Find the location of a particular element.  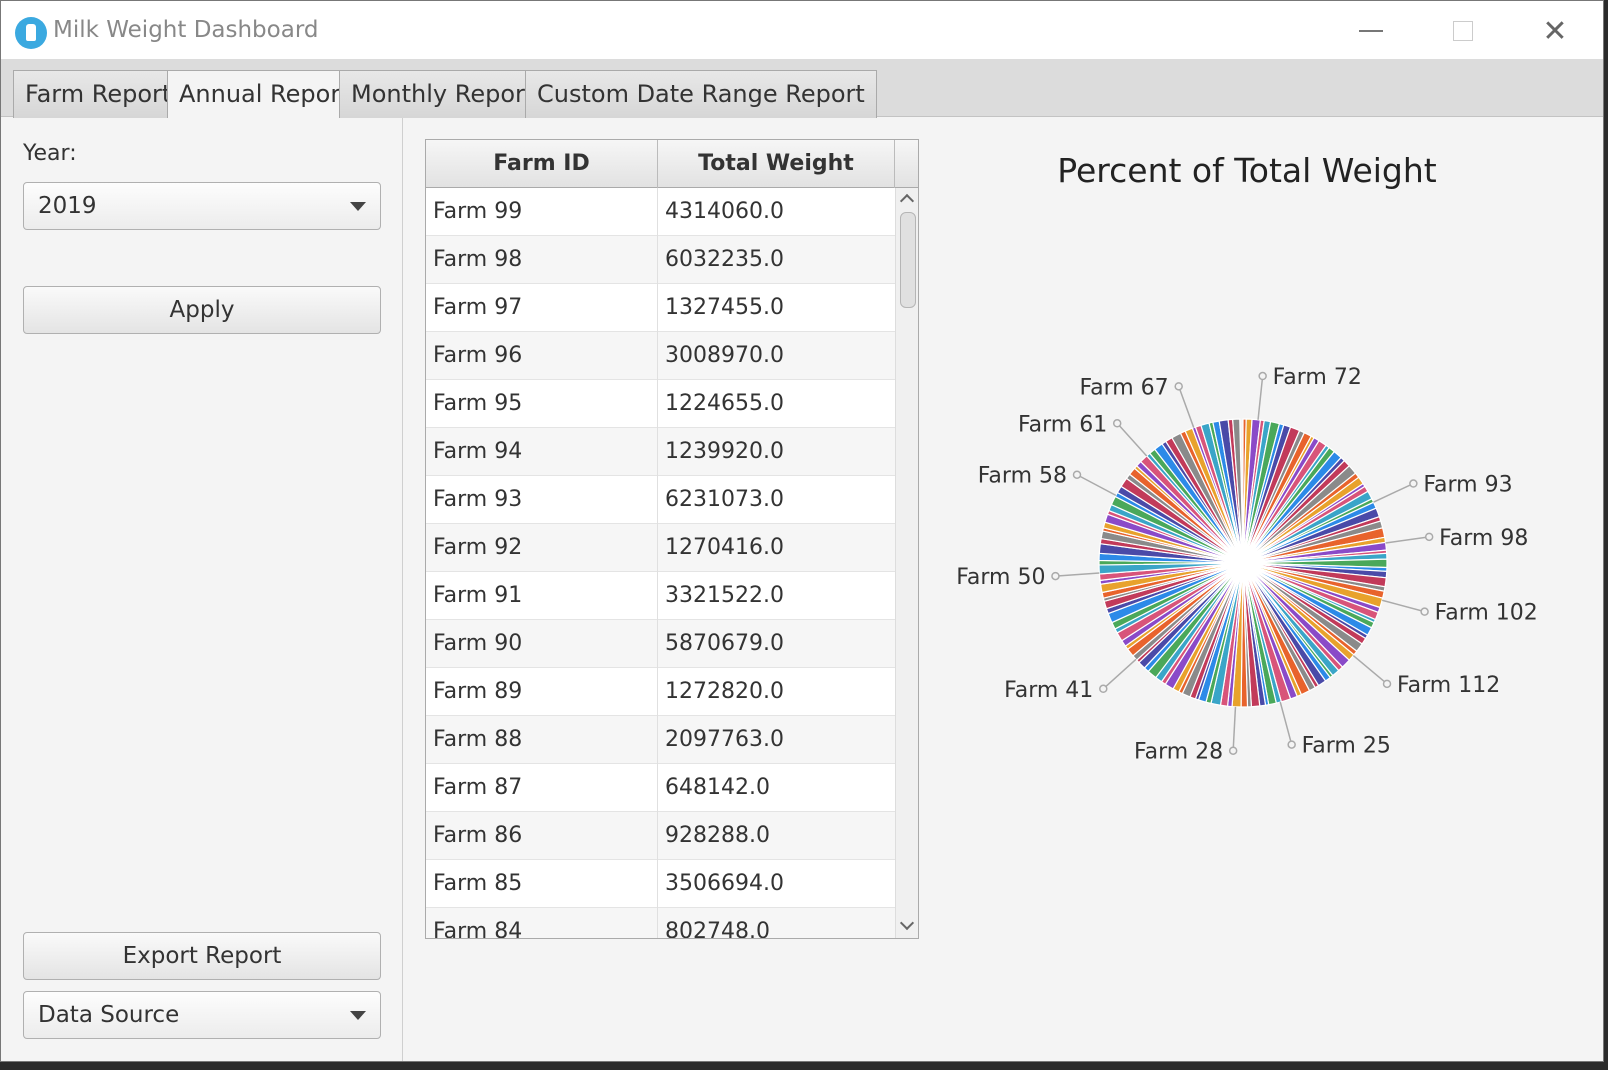

window-title: Milk Weight Dashboard is located at coordinates (186, 30).